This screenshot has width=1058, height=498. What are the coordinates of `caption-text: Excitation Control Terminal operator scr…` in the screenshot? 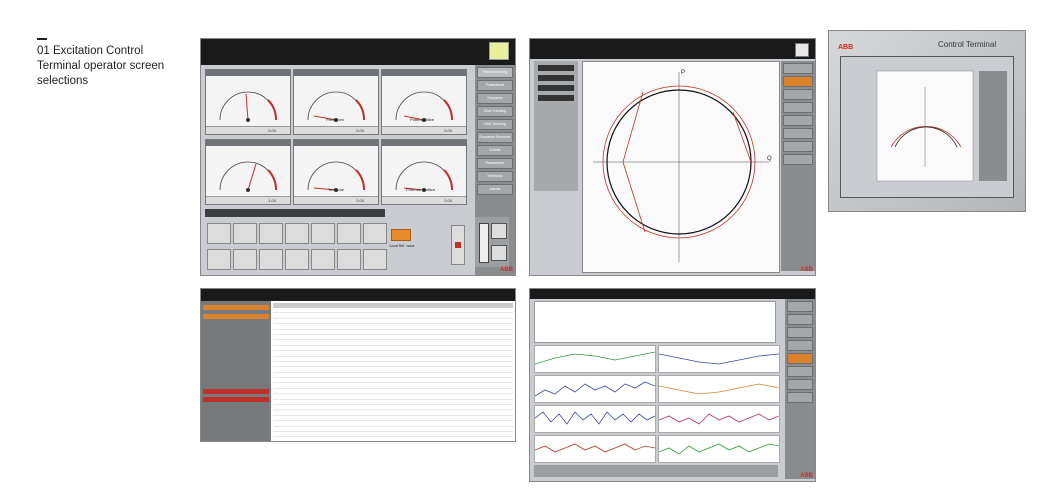 It's located at (101, 65).